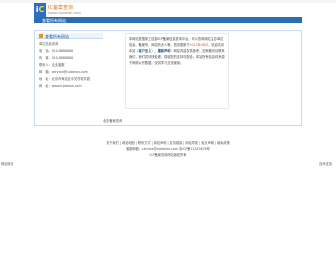 The width and height of the screenshot is (336, 280). What do you see at coordinates (164, 51) in the screenshot?
I see `intro-bold-2: 最新声明` at bounding box center [164, 51].